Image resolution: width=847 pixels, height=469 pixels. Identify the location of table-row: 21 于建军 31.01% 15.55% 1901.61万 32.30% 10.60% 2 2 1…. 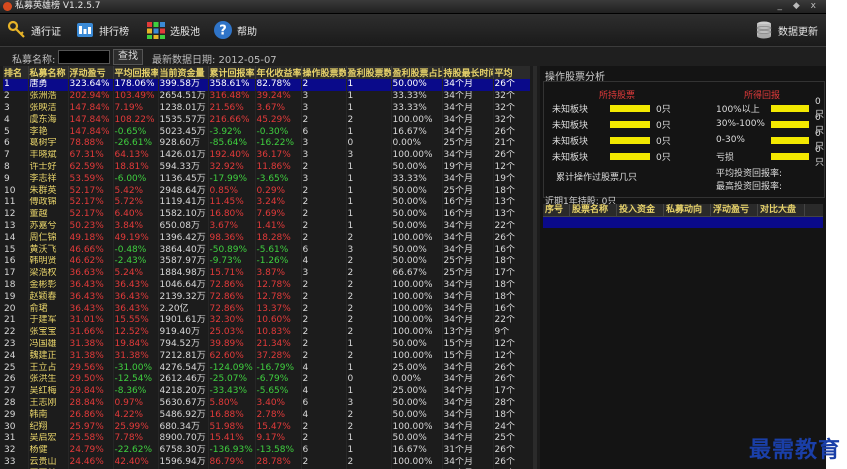
(266, 320).